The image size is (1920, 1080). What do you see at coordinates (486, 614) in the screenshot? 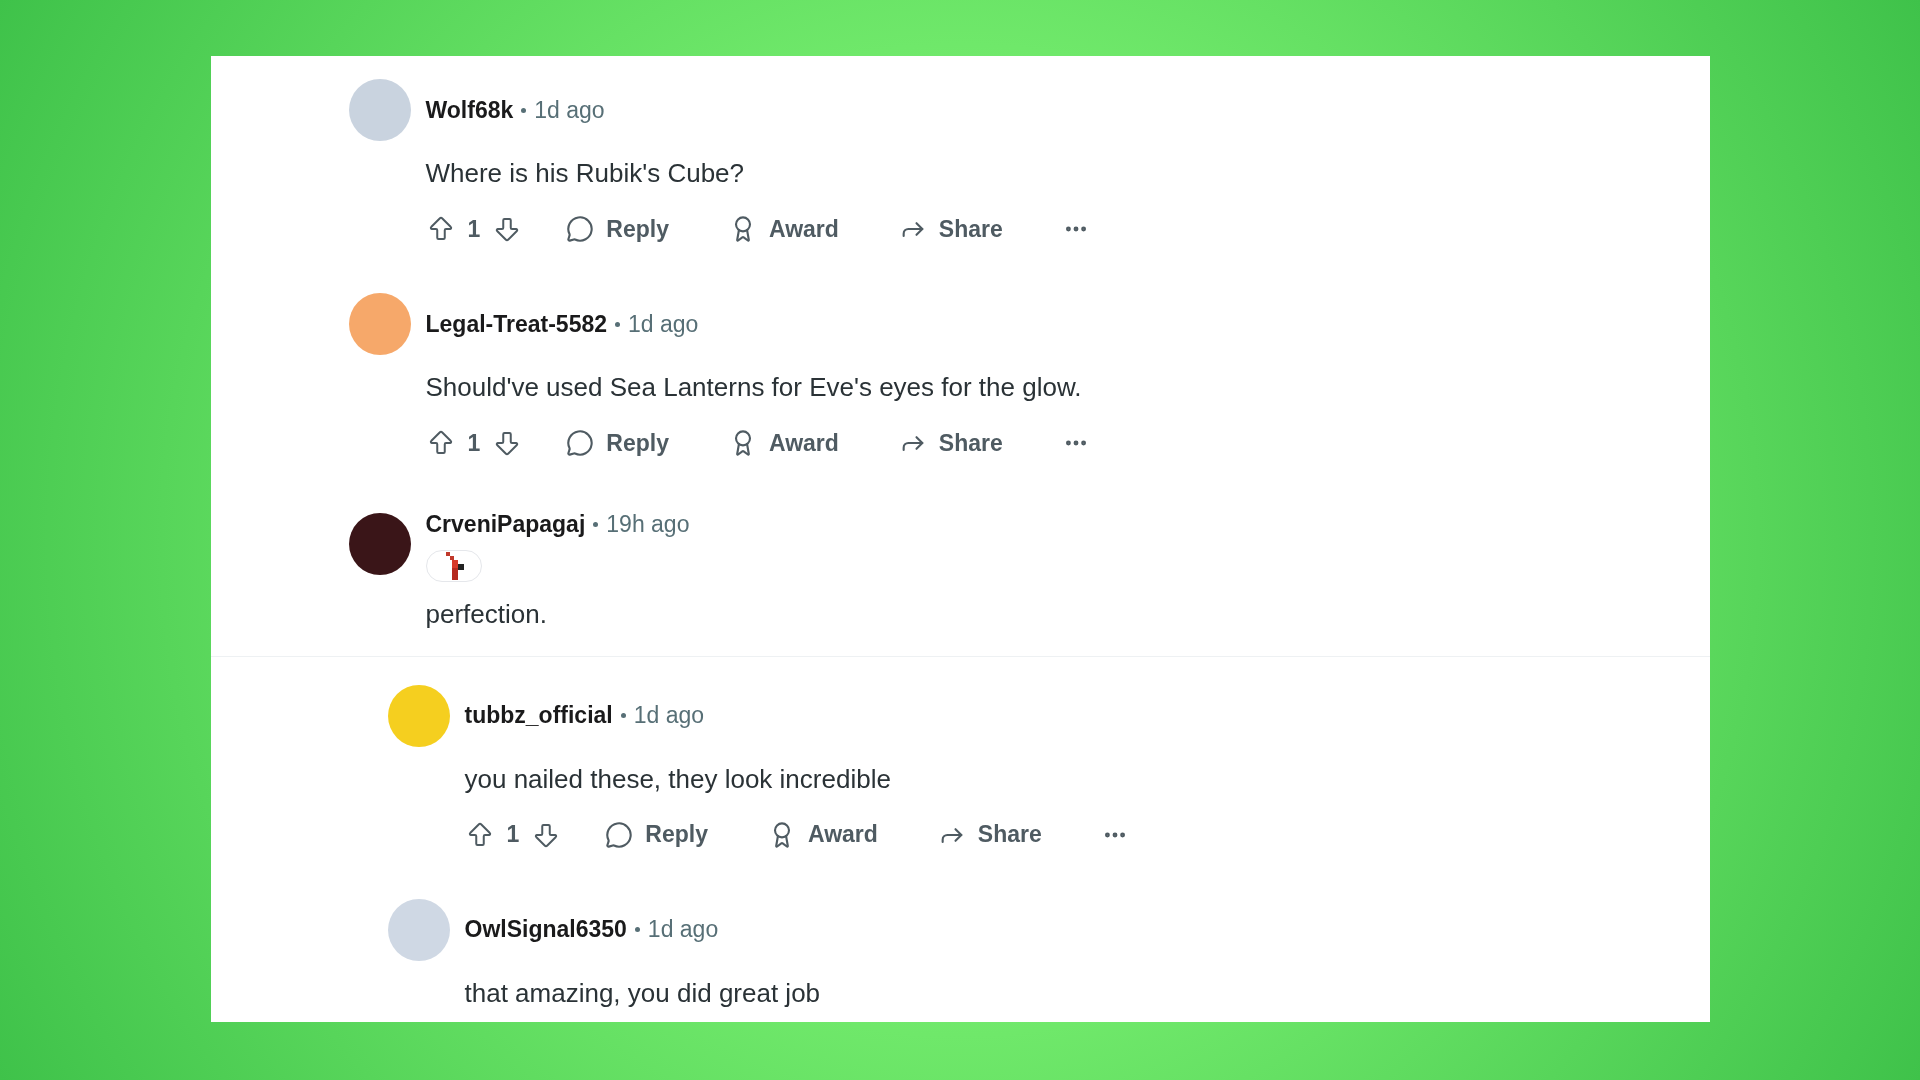
I see `comment-text: perfection.` at bounding box center [486, 614].